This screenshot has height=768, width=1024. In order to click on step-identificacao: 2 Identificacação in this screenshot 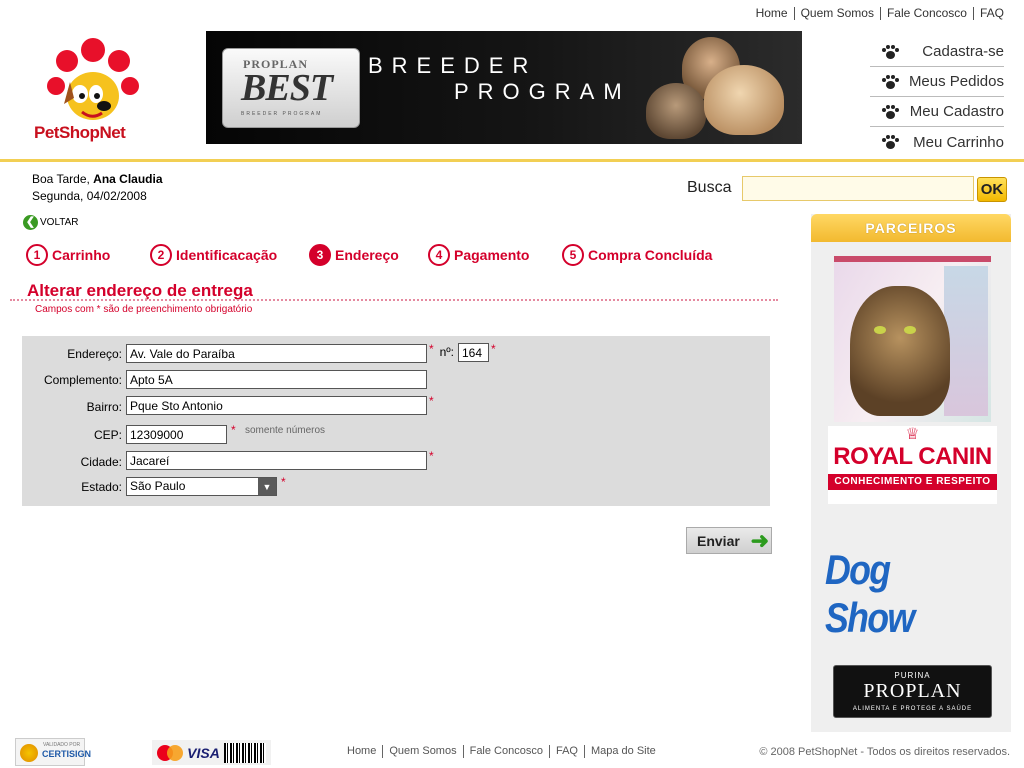, I will do `click(213, 255)`.